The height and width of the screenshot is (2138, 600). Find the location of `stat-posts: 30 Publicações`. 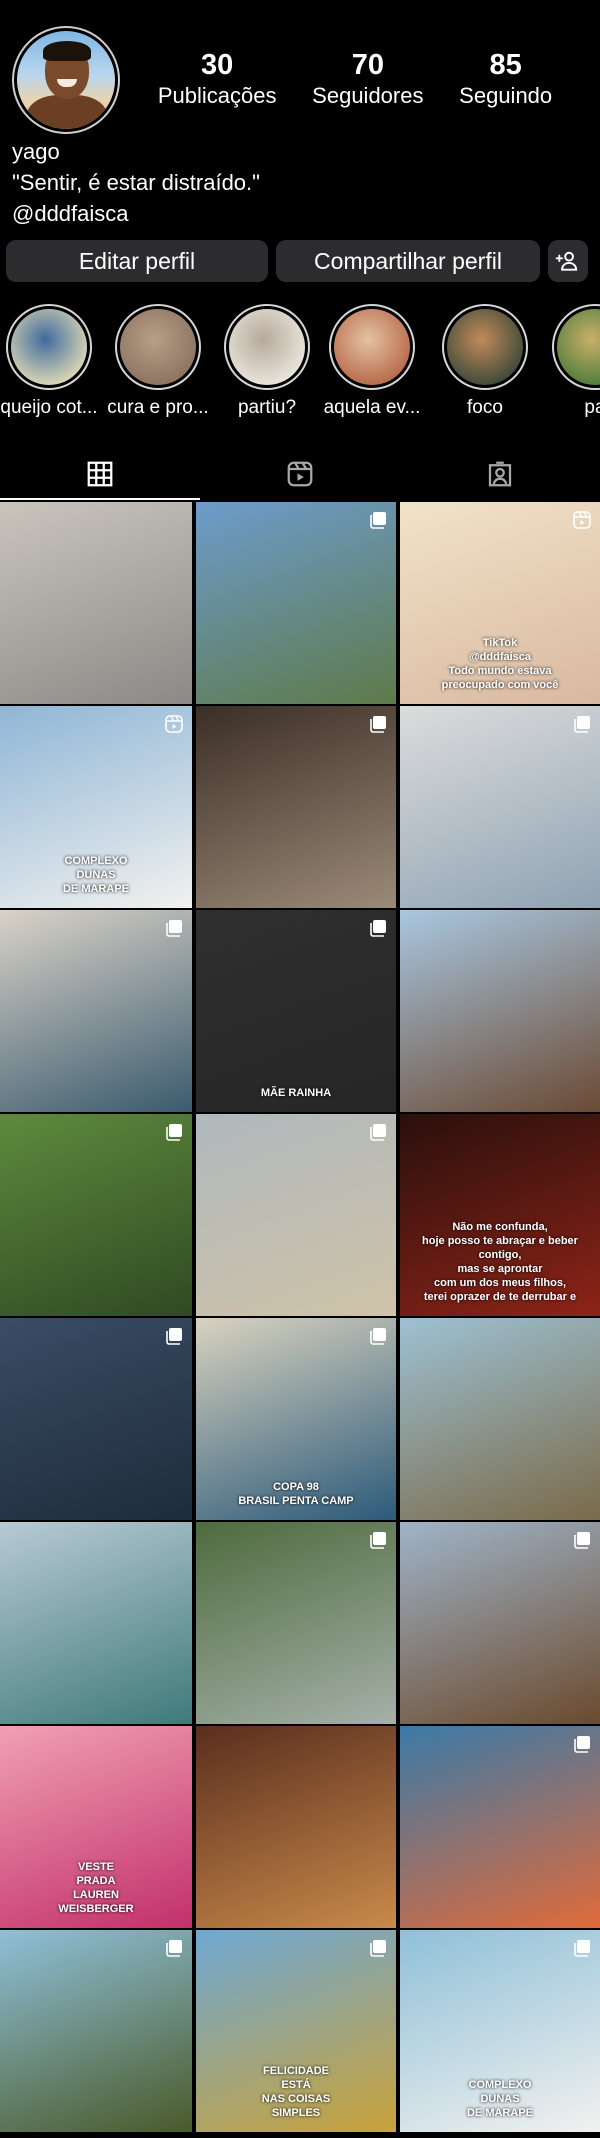

stat-posts: 30 Publicações is located at coordinates (217, 79).